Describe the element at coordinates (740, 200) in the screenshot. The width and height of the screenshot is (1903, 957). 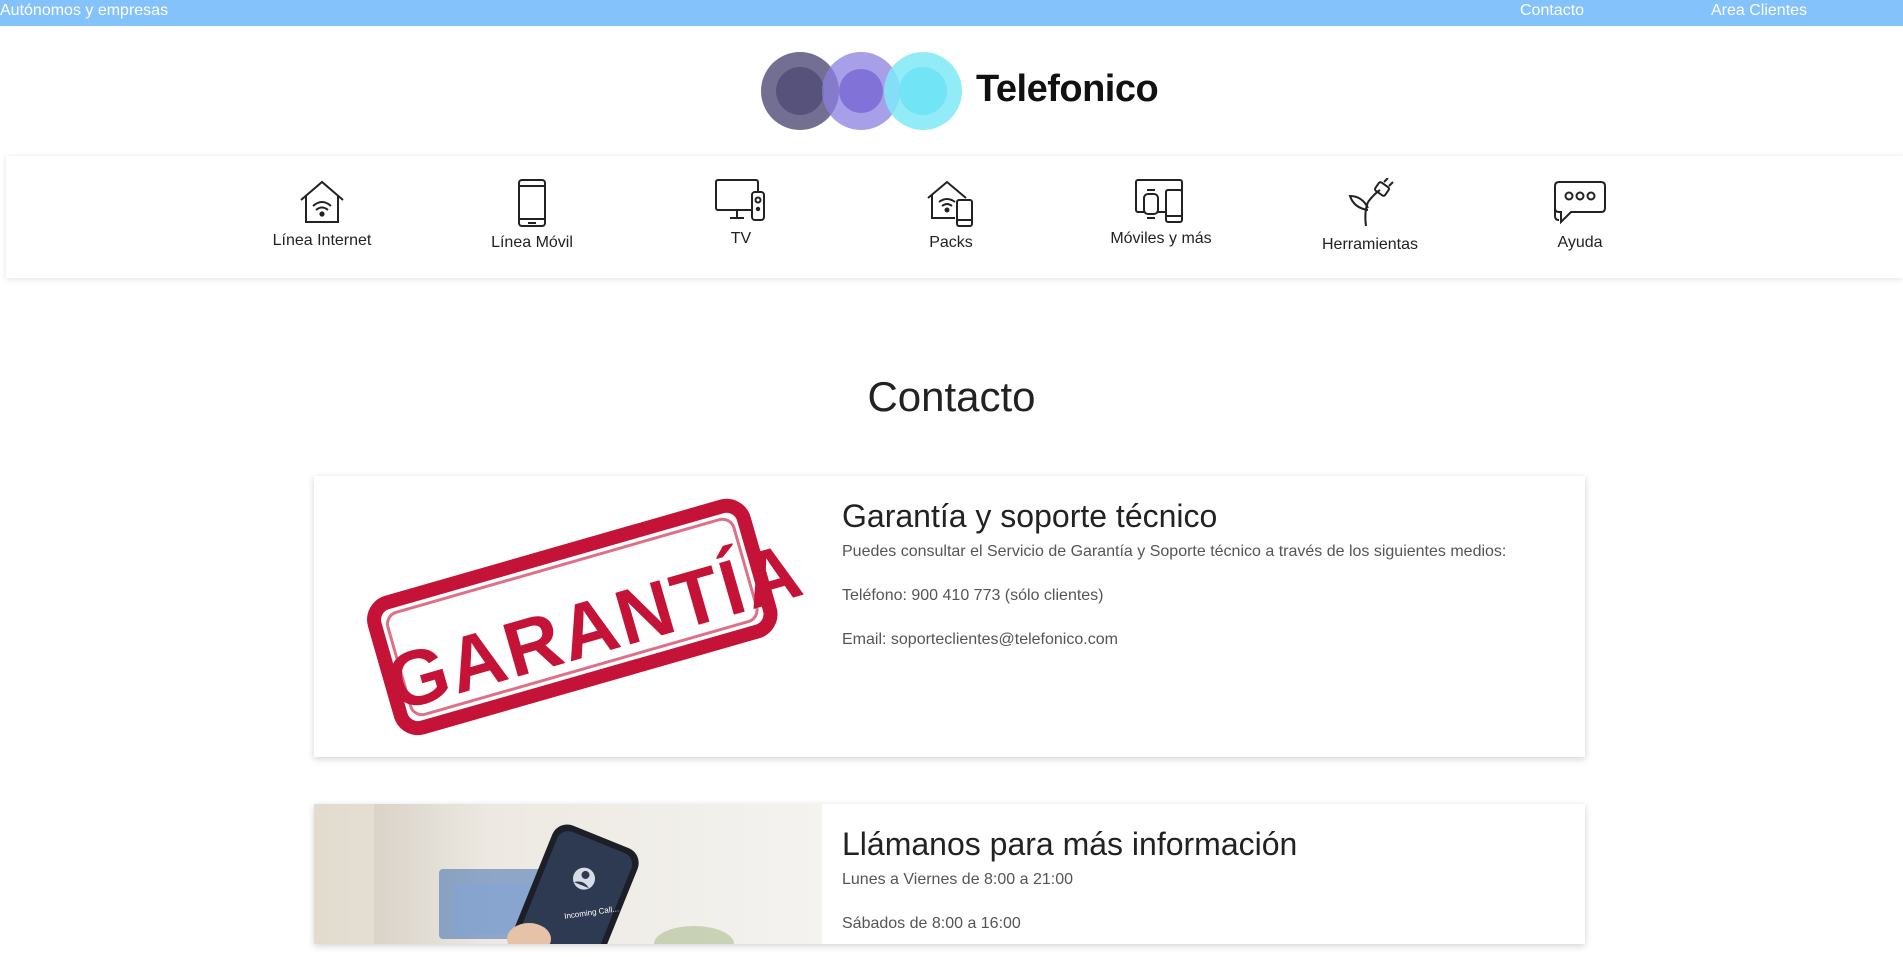
I see `tv-icon` at that location.